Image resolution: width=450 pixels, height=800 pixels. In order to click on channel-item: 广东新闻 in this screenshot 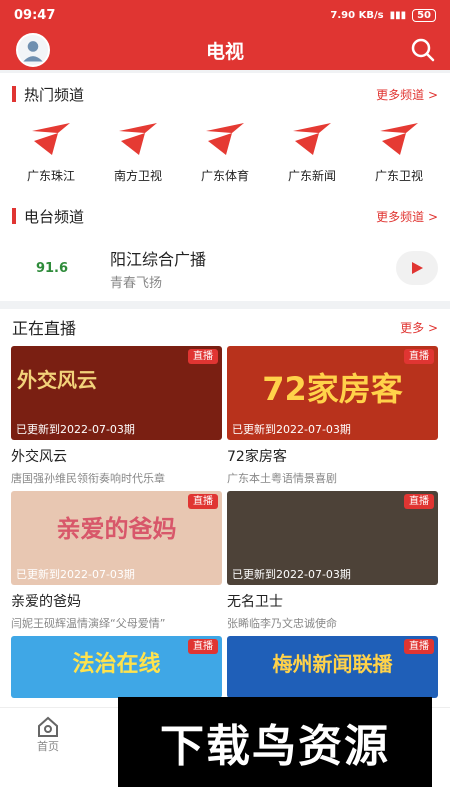, I will do `click(312, 149)`.